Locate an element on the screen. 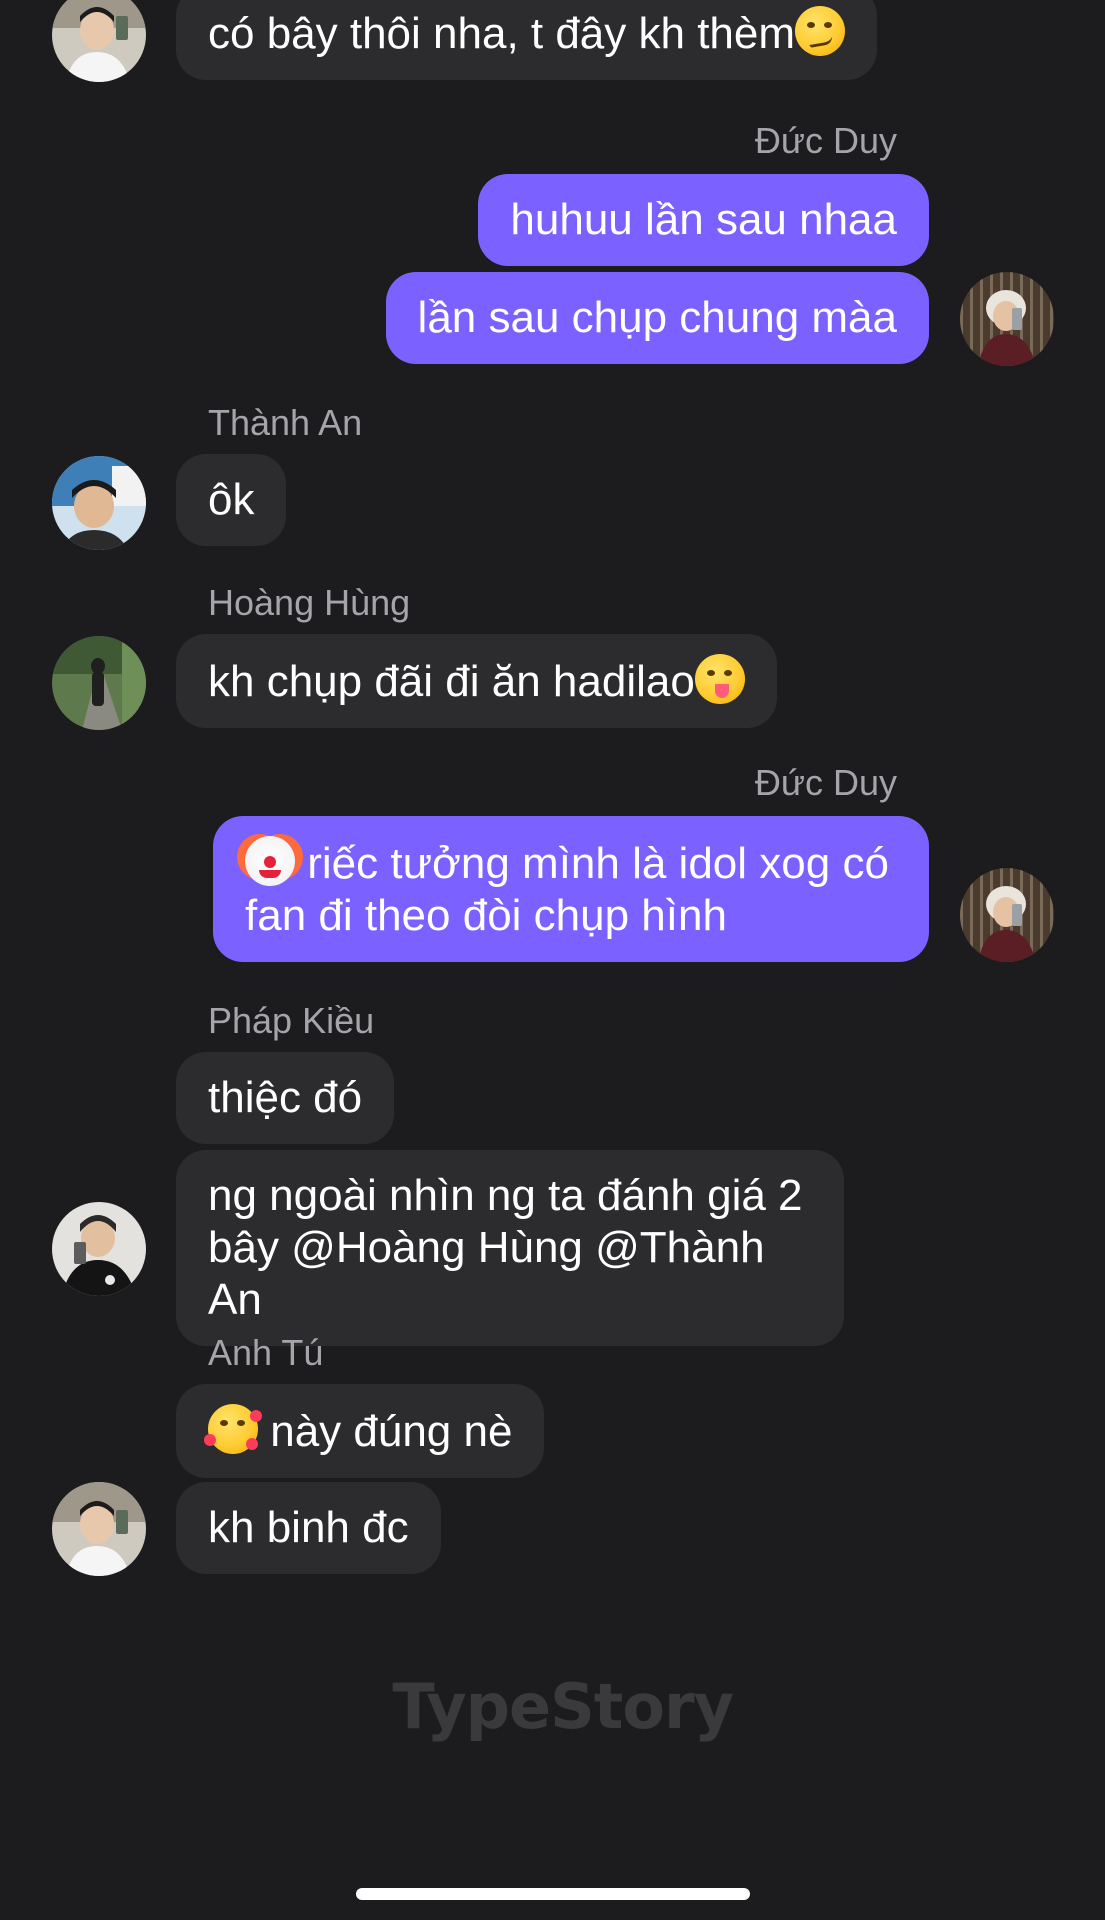 The image size is (1105, 1920). sender-name-hoang-hung: Hoàng Hùng is located at coordinates (309, 602).